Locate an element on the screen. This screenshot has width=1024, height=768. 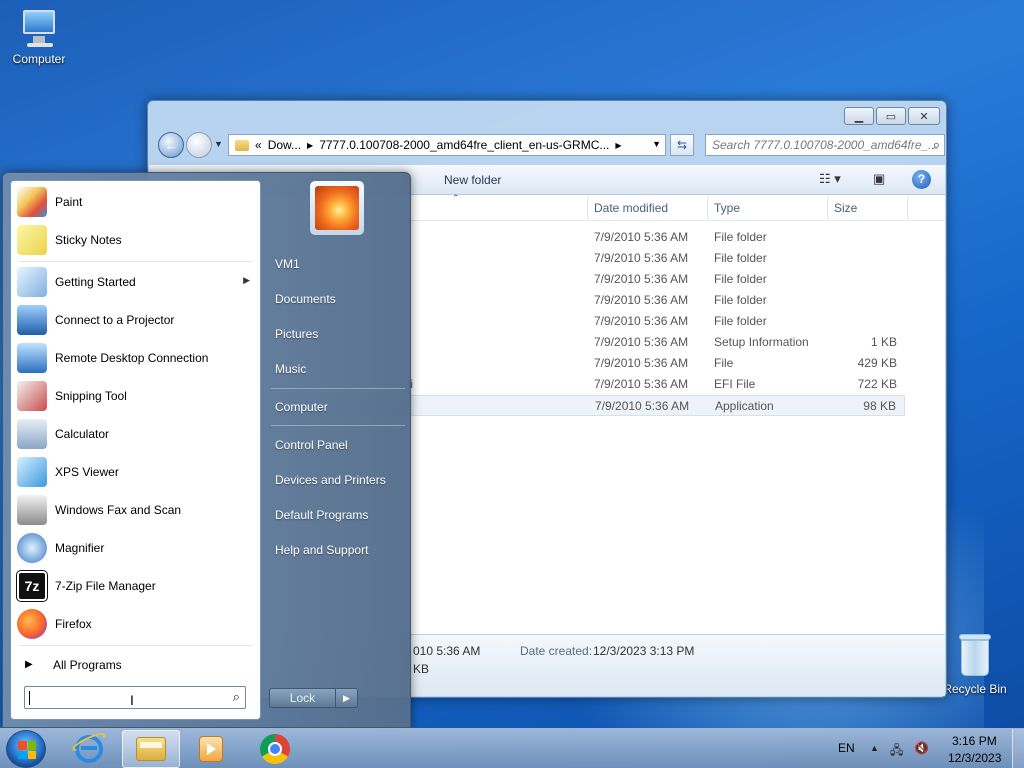
start-item-help-support: Help and Support is located at coordinates (321, 550).